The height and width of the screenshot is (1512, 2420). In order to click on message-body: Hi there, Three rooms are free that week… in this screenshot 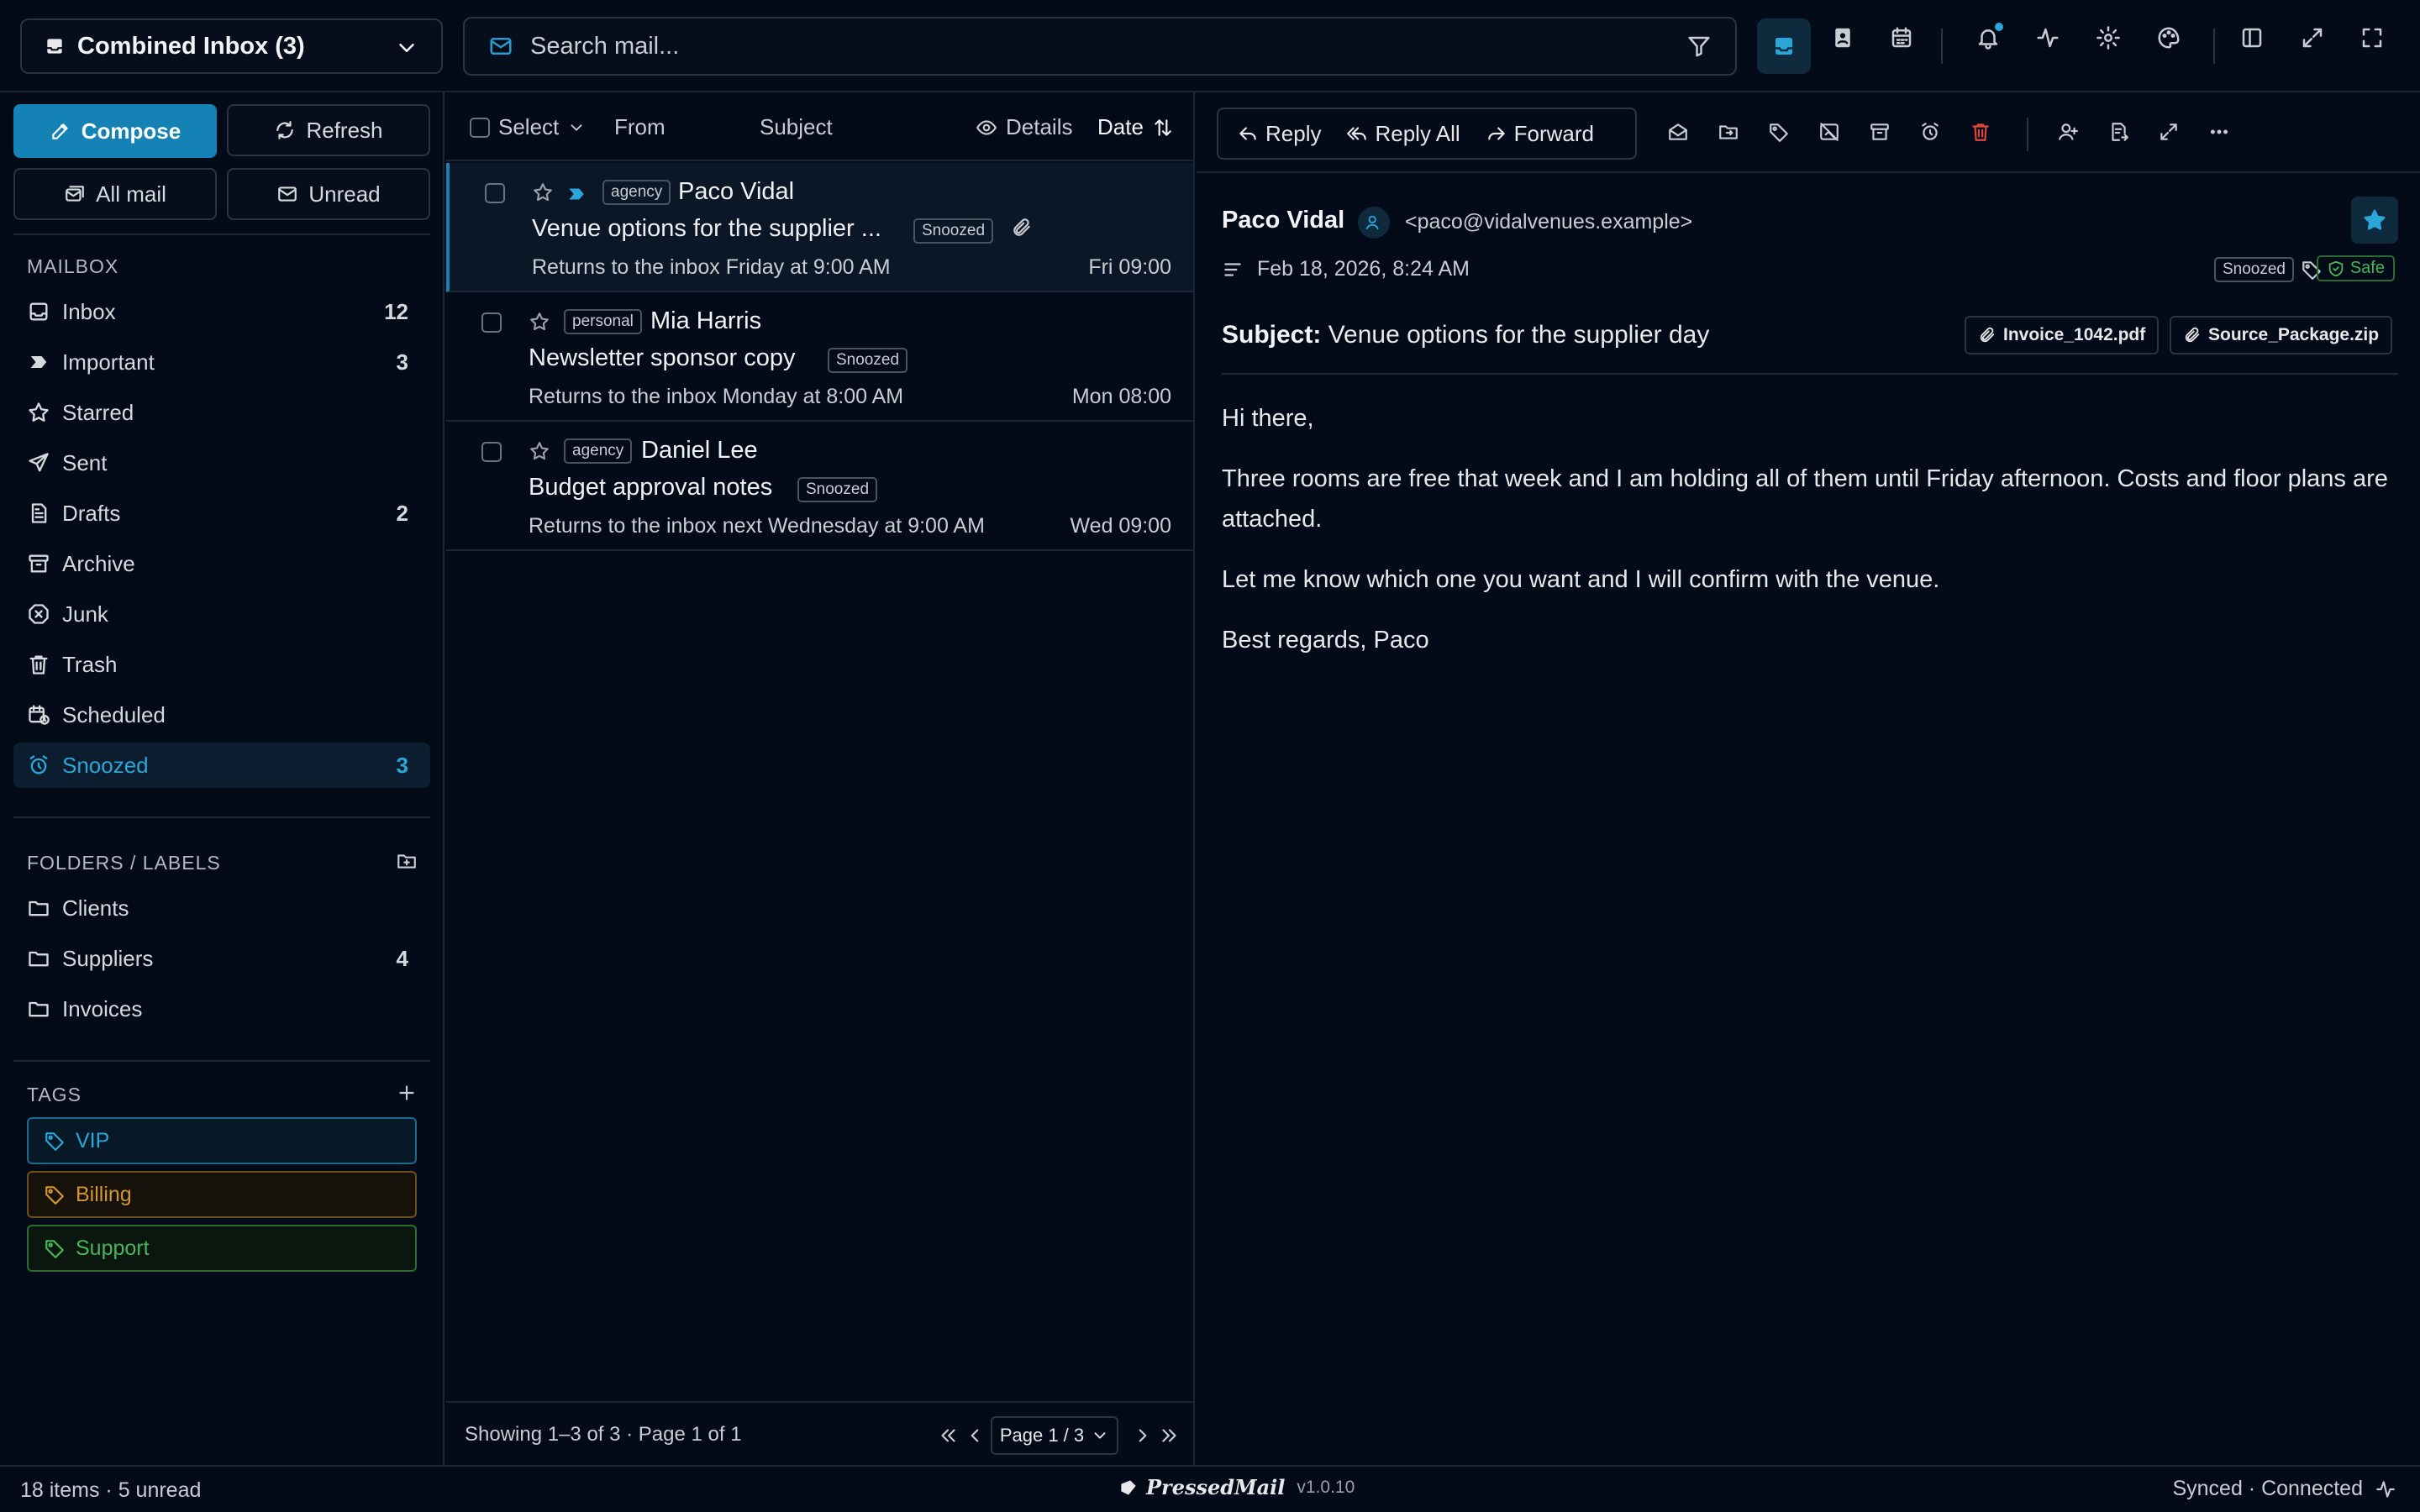, I will do `click(1810, 539)`.